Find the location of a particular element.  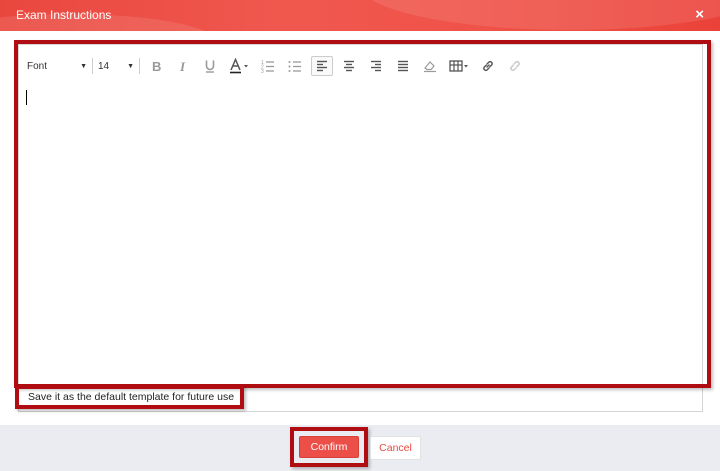

cancel-button: Cancel is located at coordinates (395, 448).